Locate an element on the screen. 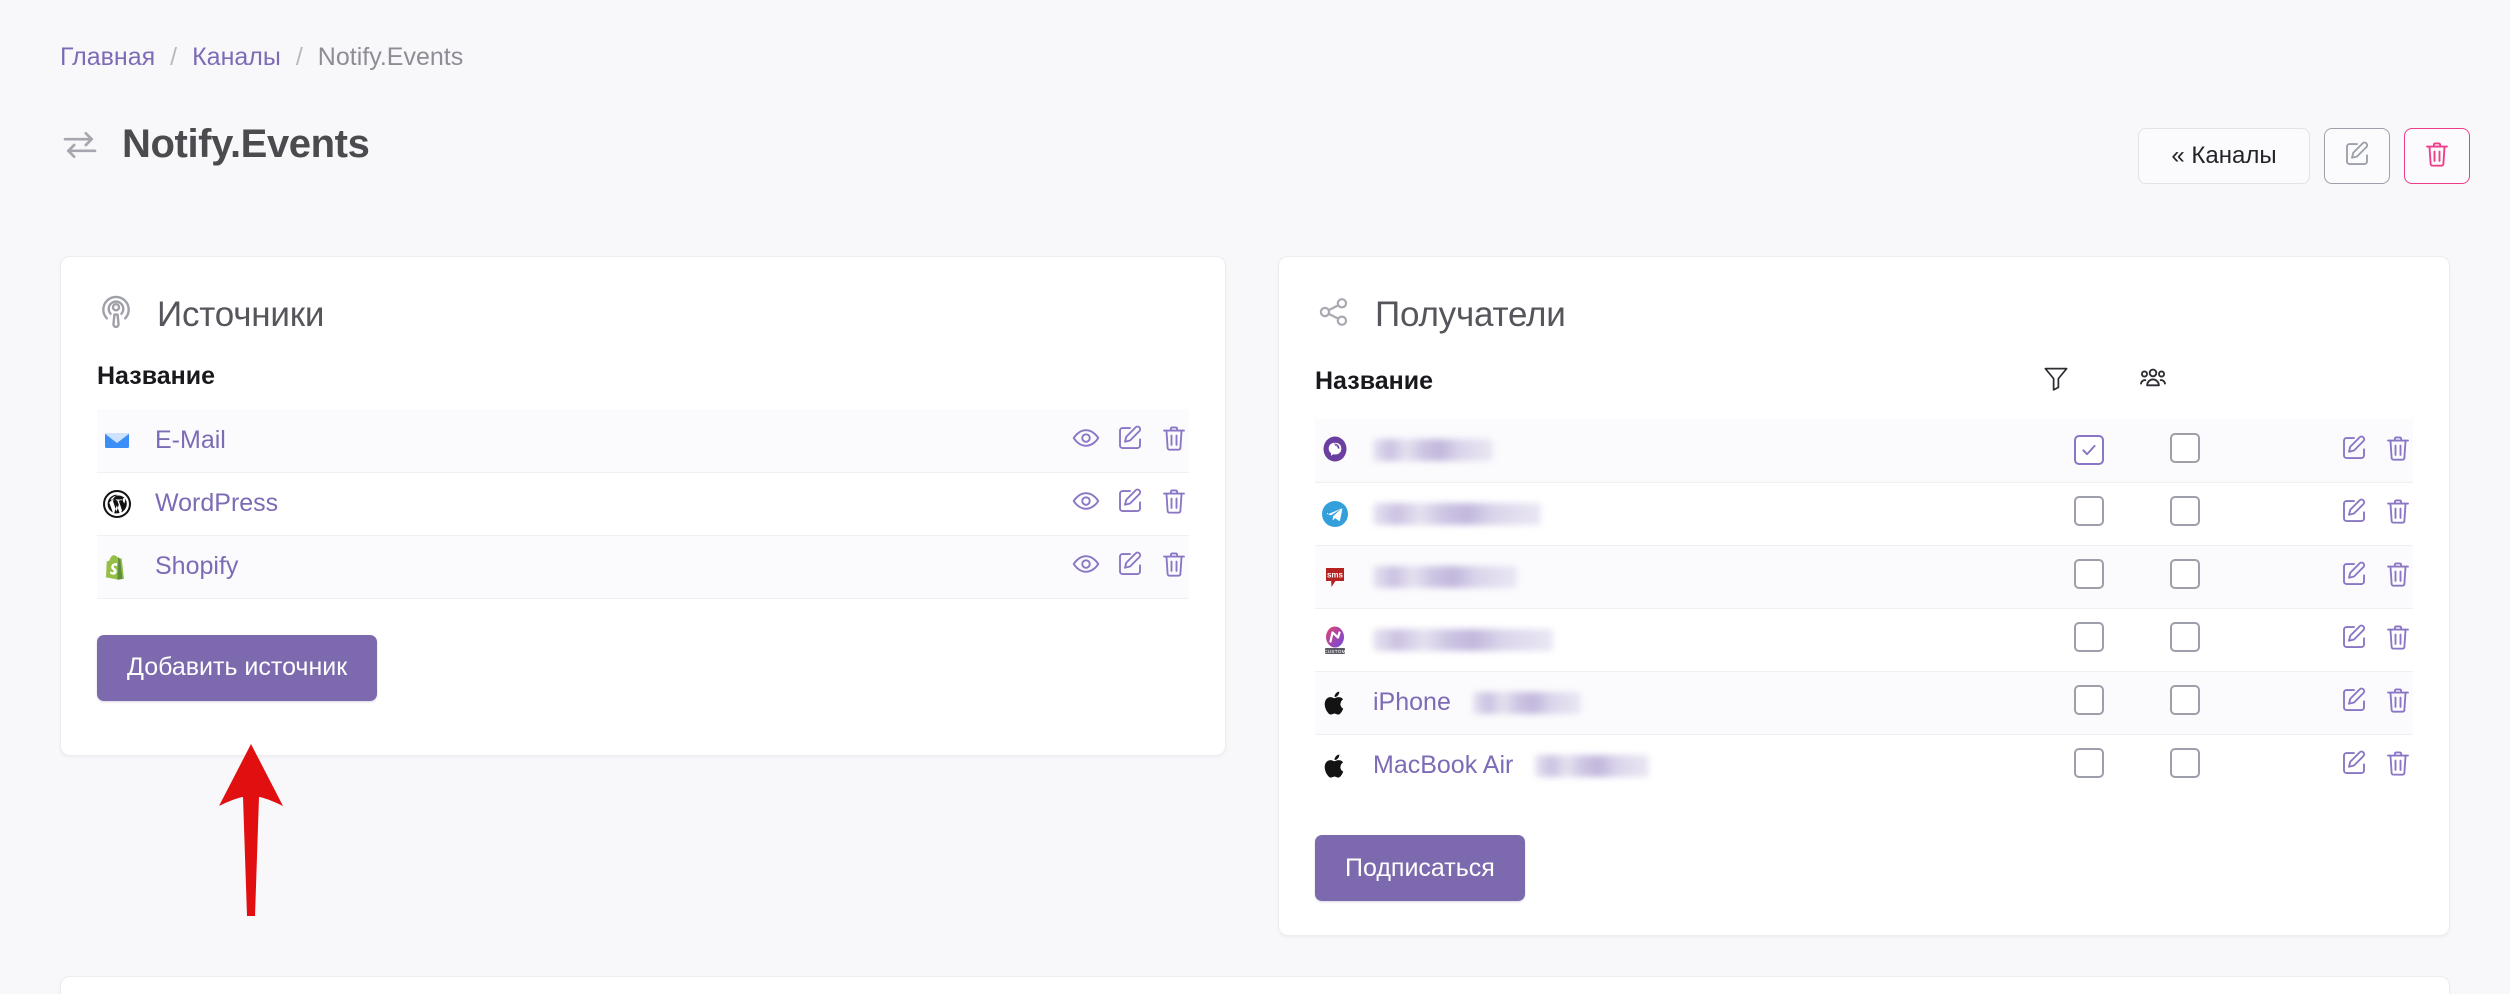 The height and width of the screenshot is (994, 2510). email-icon is located at coordinates (117, 440).